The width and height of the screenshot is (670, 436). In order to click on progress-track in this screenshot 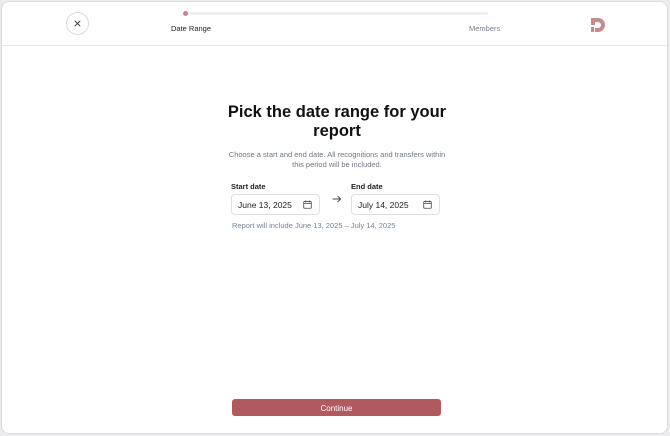, I will do `click(336, 13)`.